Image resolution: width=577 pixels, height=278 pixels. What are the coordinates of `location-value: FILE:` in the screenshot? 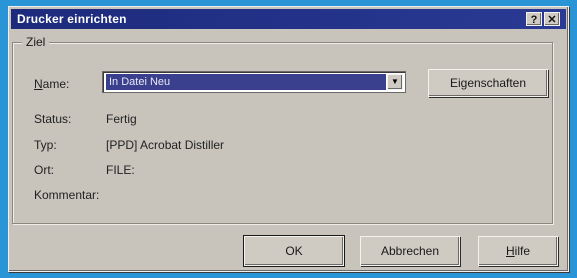 It's located at (120, 170).